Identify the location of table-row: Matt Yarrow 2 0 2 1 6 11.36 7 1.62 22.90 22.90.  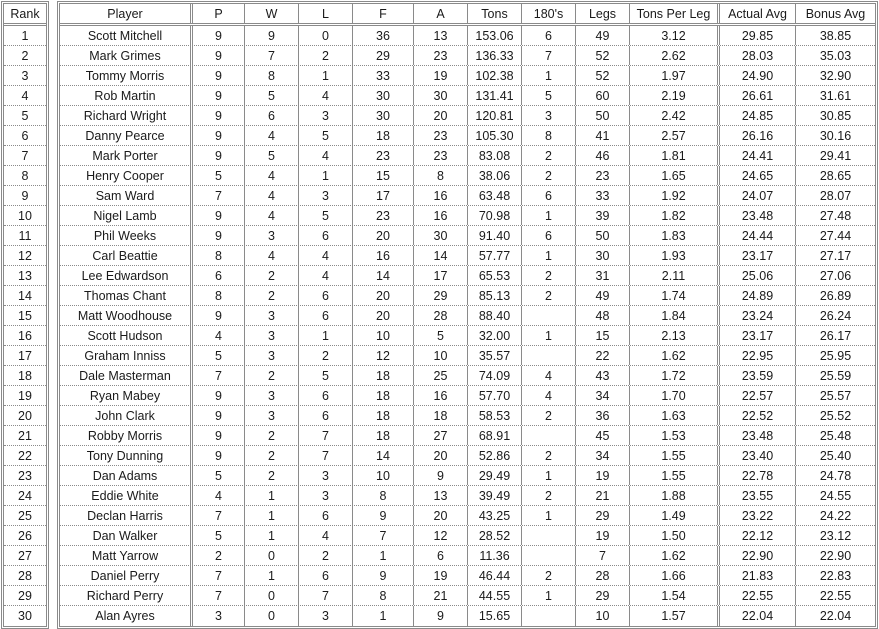
(467, 556).